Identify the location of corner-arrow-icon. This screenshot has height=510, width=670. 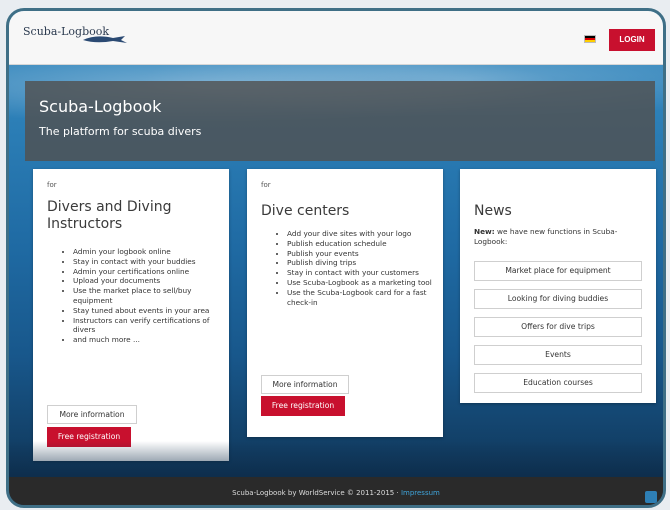
(651, 497).